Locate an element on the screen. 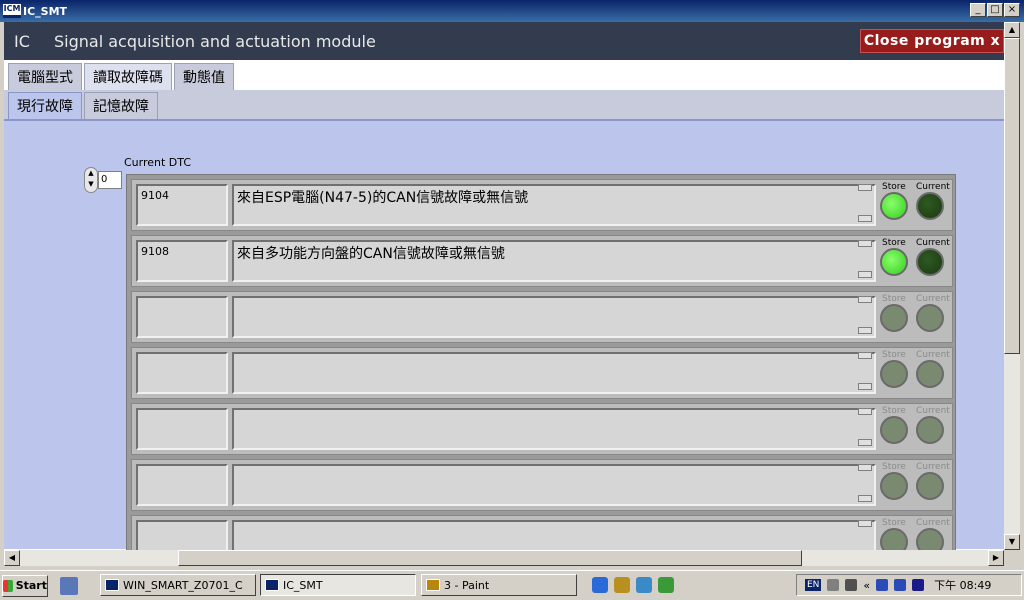 The image size is (1024, 600). close-program-button: Close program x is located at coordinates (932, 41).